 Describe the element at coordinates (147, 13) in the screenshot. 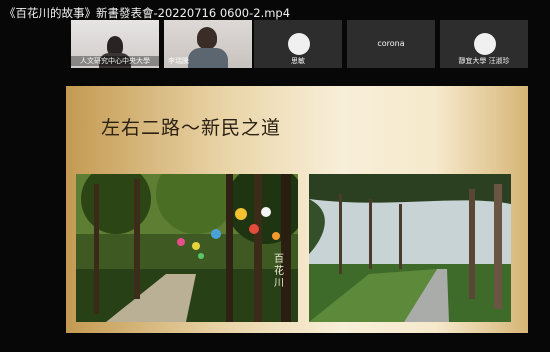

I see `window-title: 《百花川的故事》新書發表會-20220716 0600-2.mp4` at that location.